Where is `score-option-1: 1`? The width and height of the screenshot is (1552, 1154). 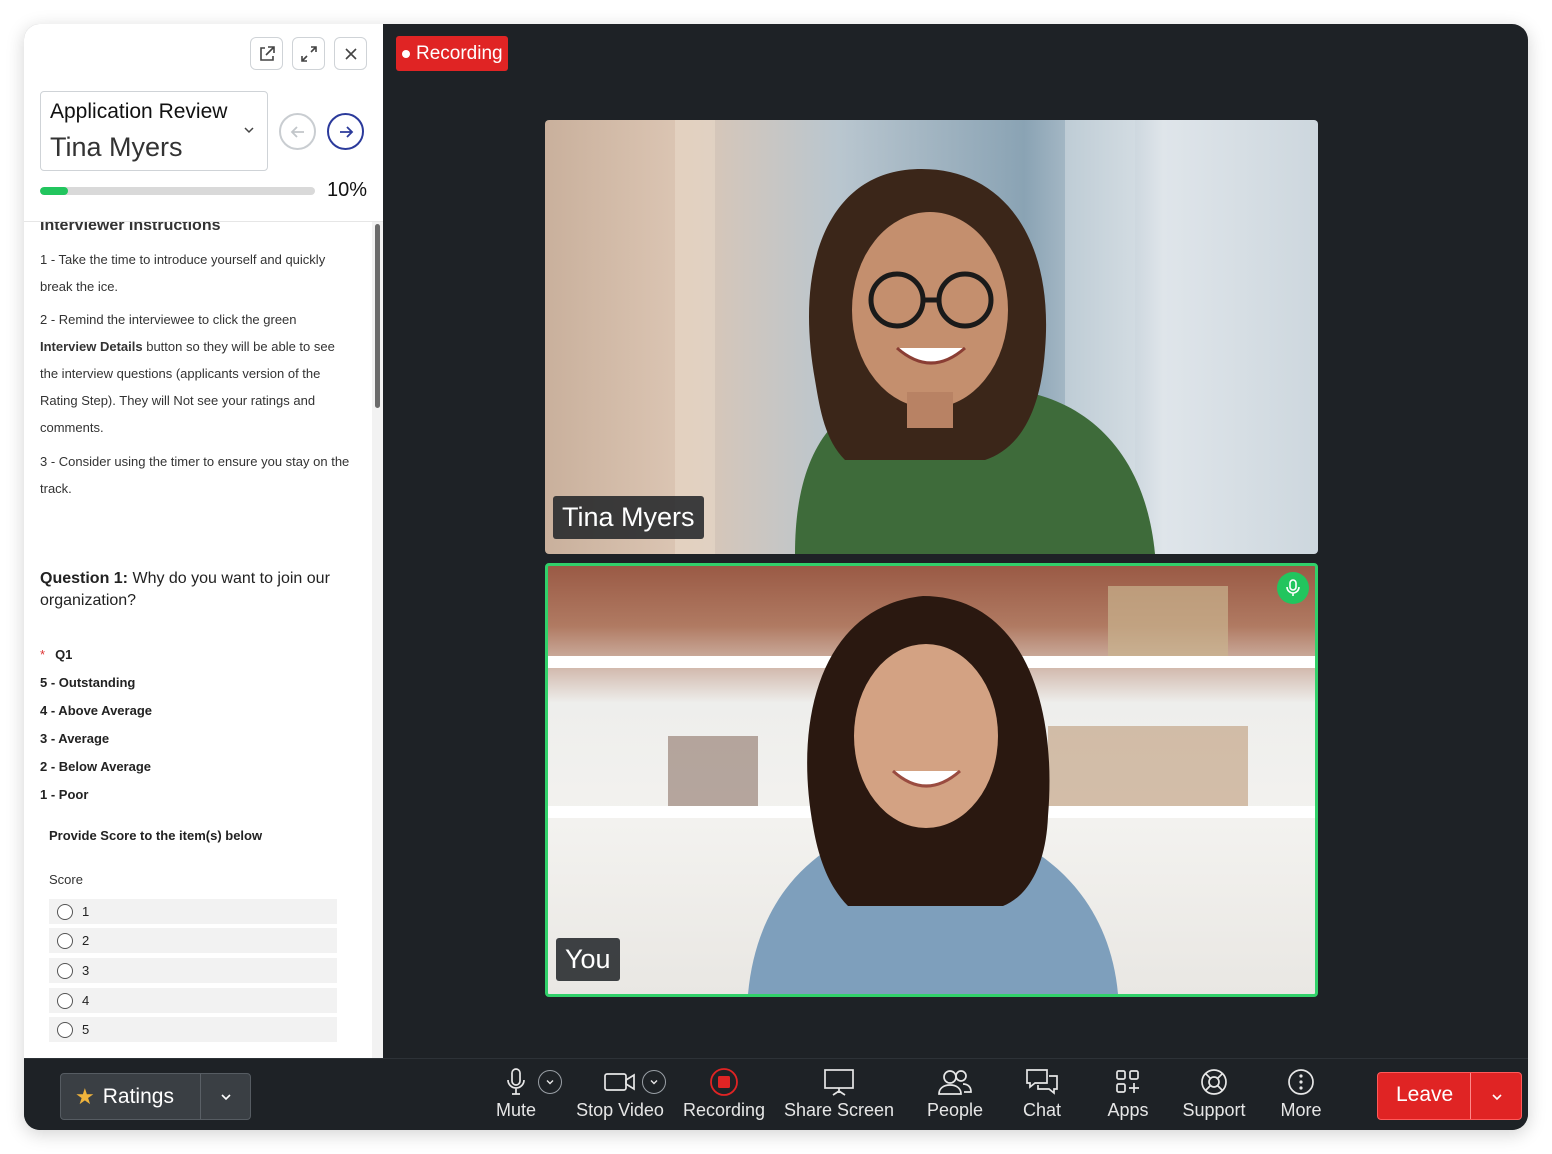 score-option-1: 1 is located at coordinates (193, 911).